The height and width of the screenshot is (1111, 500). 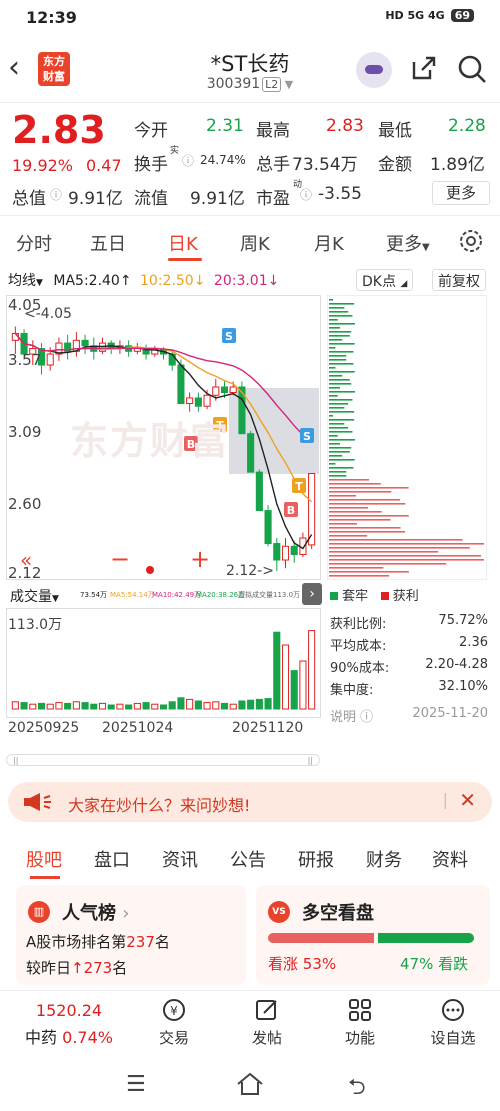 I want to click on scroll-handle-right: ||, so click(x=310, y=760).